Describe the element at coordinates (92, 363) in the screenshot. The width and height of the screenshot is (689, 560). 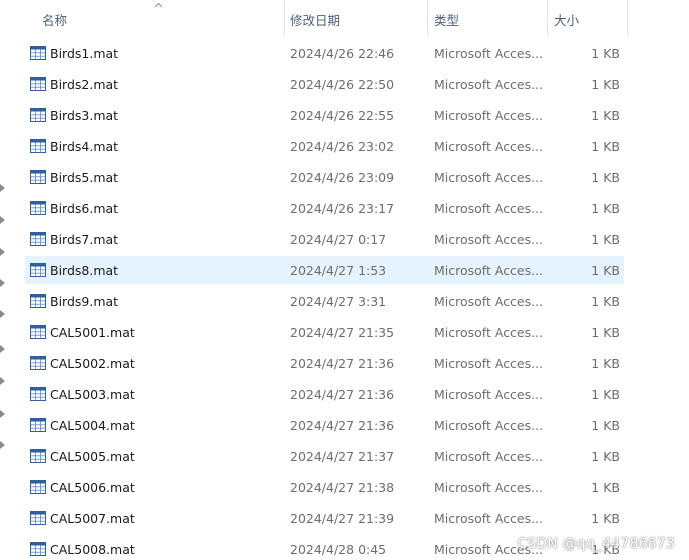
I see `file-name: CAL5002.mat` at that location.